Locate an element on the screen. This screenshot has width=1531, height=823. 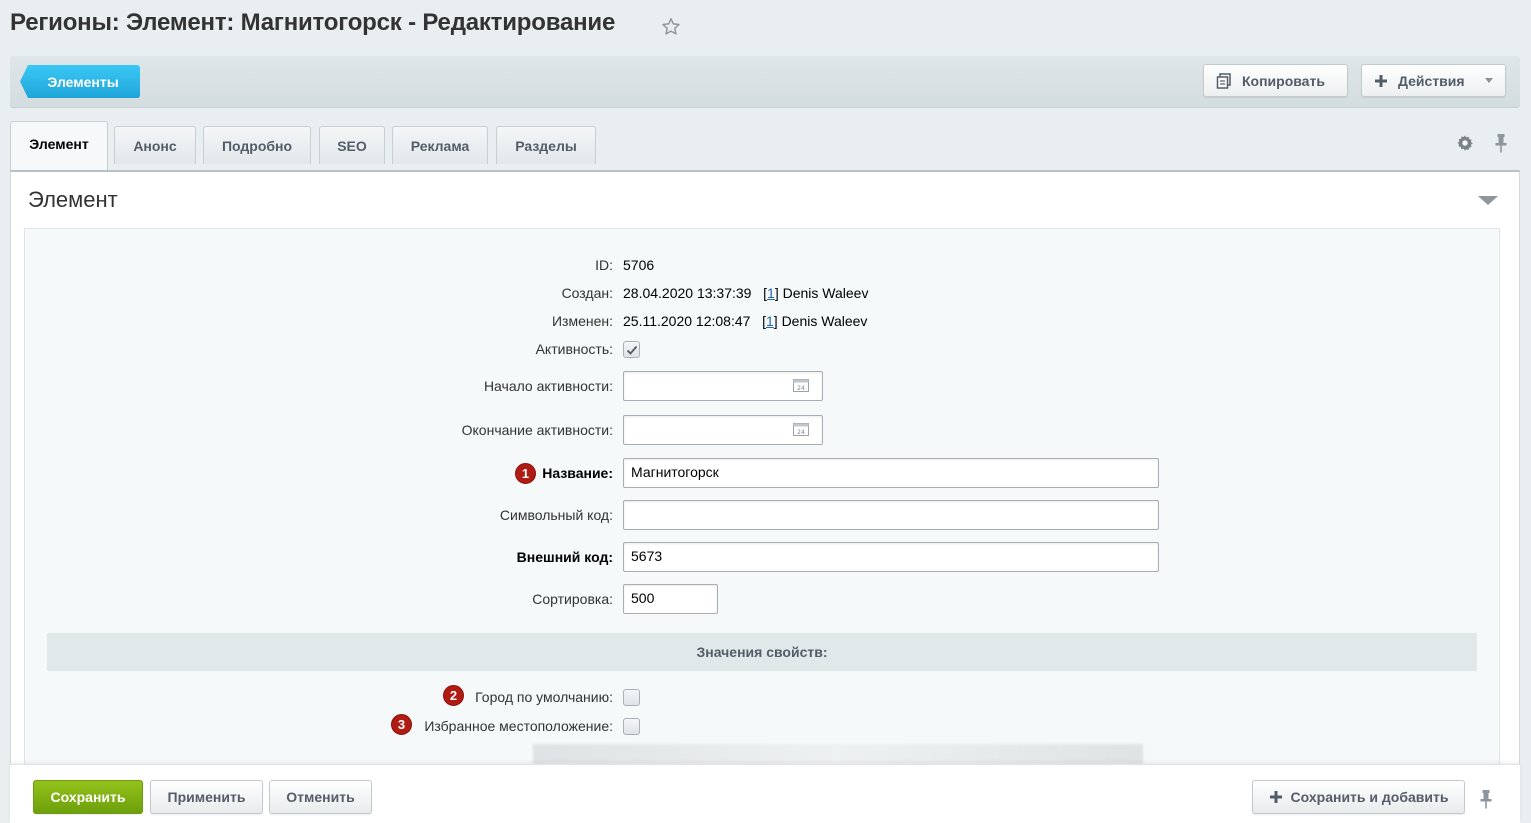
modified-date: 25.11.2020 12:08:47 is located at coordinates (687, 321).